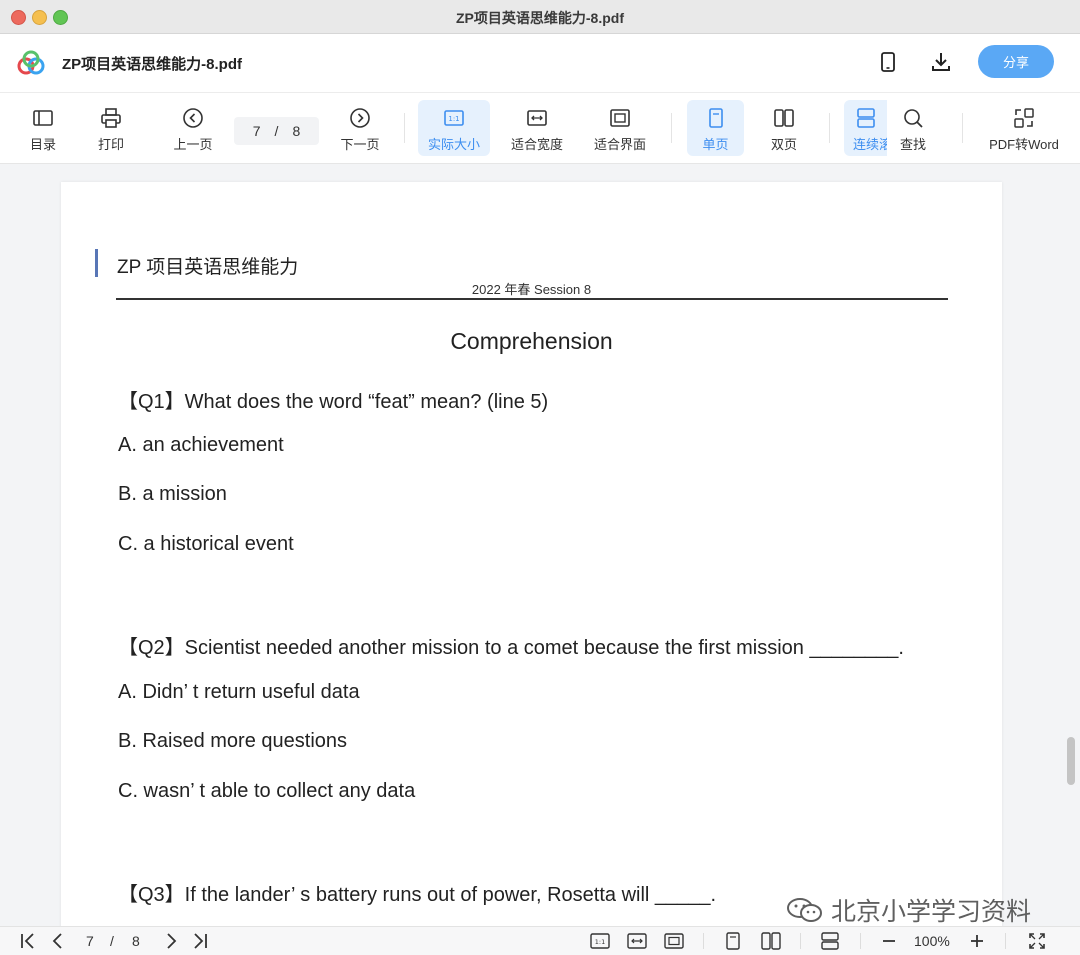 The height and width of the screenshot is (955, 1080). Describe the element at coordinates (620, 128) in the screenshot. I see `fit-page-button: 适合界面` at that location.